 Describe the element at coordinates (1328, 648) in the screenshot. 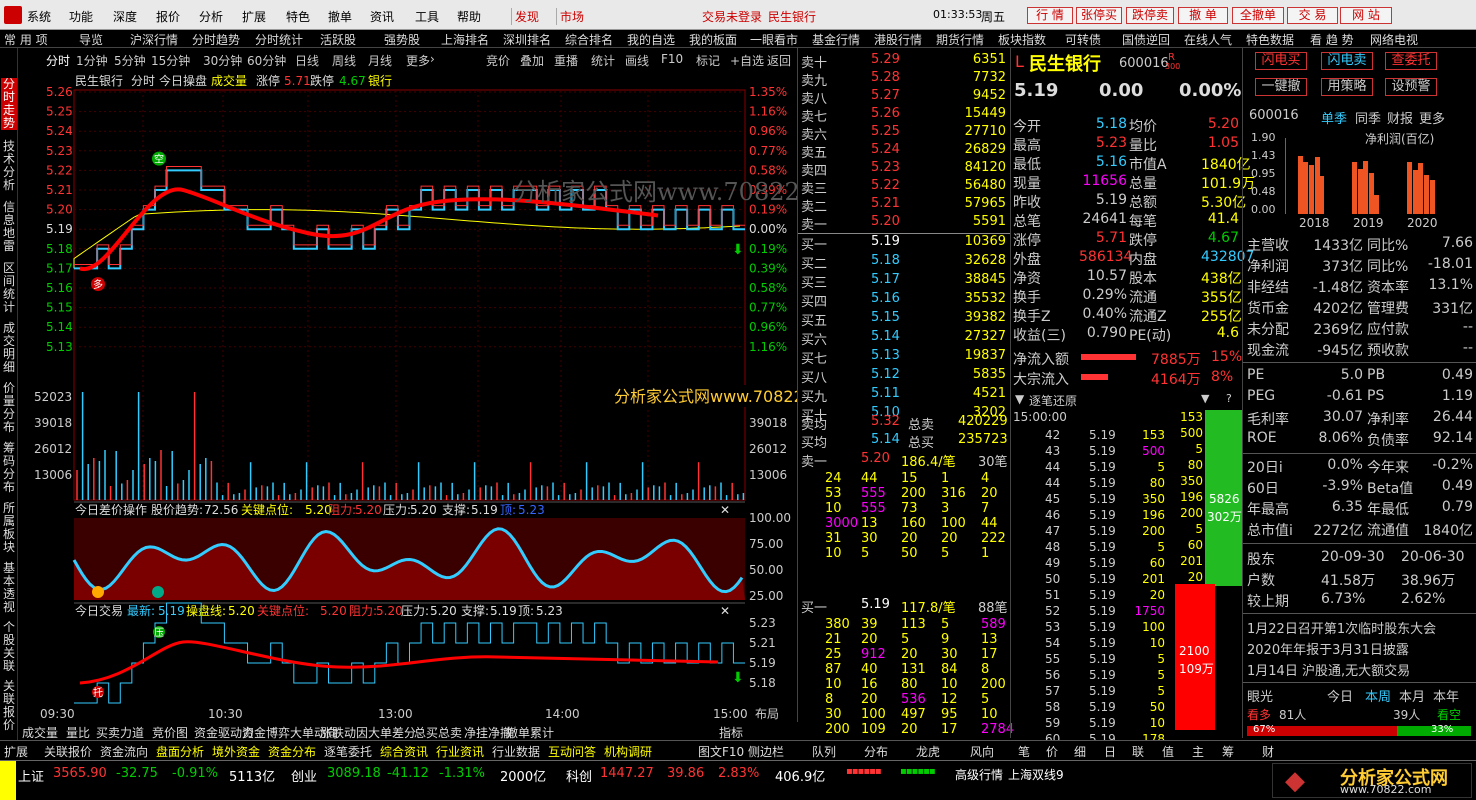

I see `news-item: 2020年年报于3月31日披露` at that location.